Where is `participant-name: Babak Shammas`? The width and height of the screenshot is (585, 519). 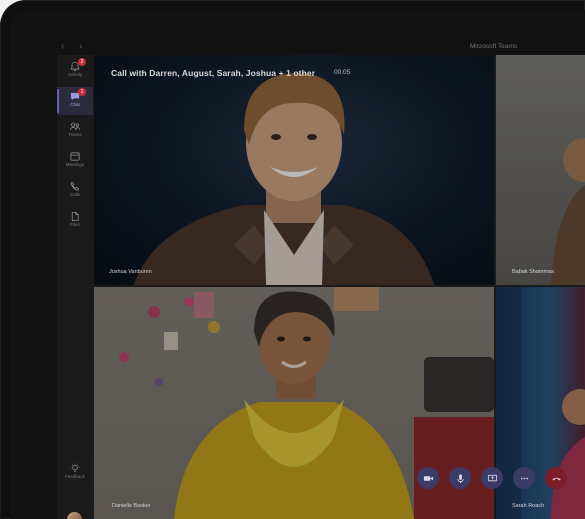 participant-name: Babak Shammas is located at coordinates (533, 272).